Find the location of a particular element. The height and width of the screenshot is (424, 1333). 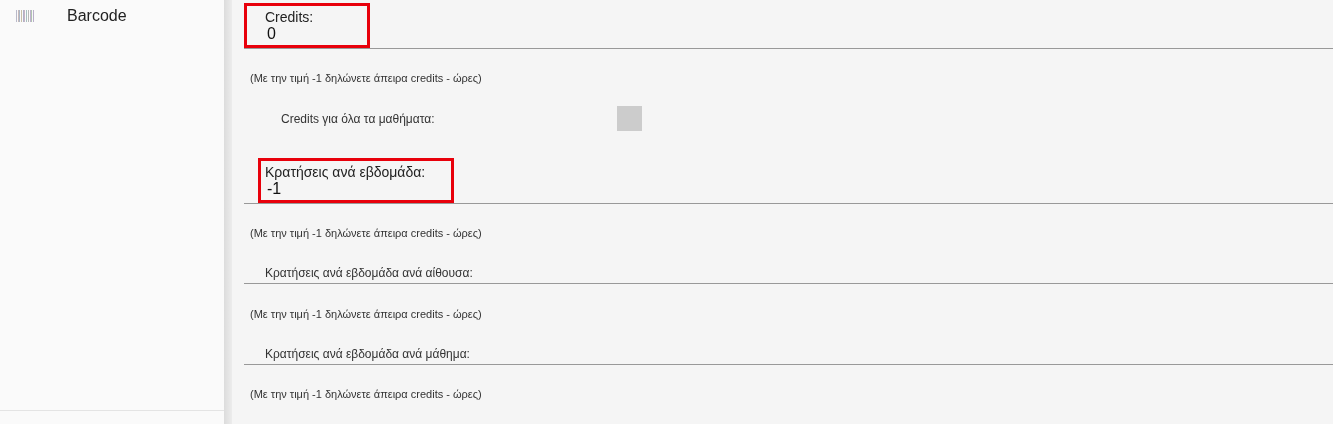

sidebar-item: Barcode is located at coordinates (112, 16).